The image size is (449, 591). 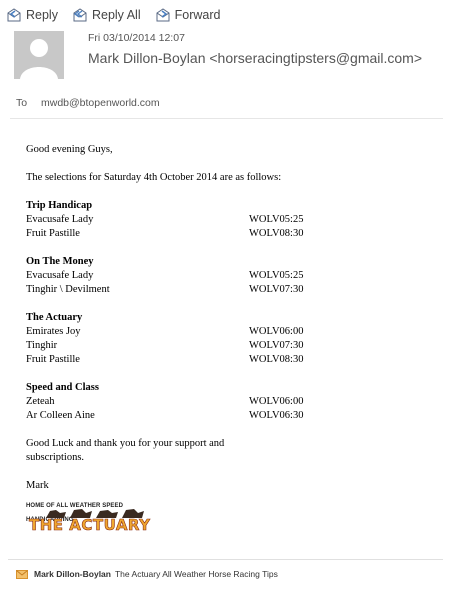 I want to click on footer-divider, so click(x=225, y=559).